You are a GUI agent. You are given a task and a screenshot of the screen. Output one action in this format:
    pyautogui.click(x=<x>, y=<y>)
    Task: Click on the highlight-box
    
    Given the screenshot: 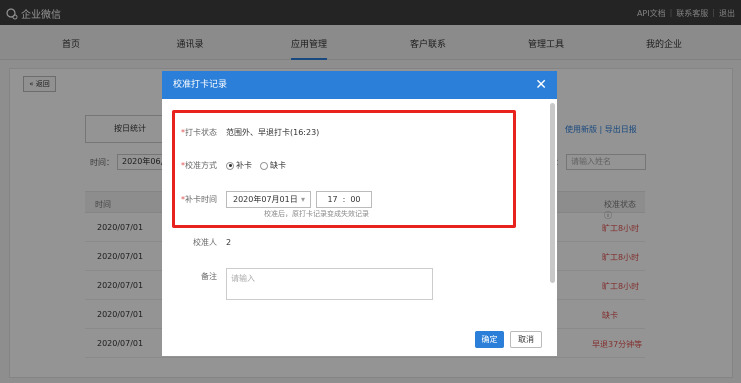 What is the action you would take?
    pyautogui.click(x=344, y=169)
    